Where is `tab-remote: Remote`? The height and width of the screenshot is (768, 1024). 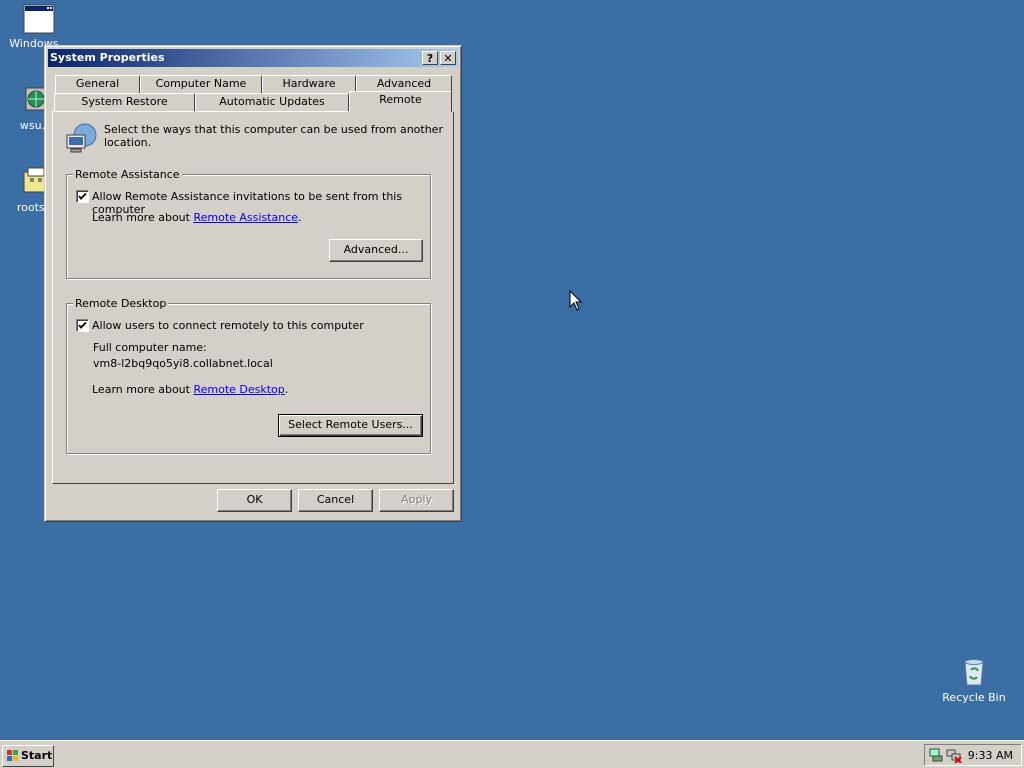
tab-remote: Remote is located at coordinates (400, 101).